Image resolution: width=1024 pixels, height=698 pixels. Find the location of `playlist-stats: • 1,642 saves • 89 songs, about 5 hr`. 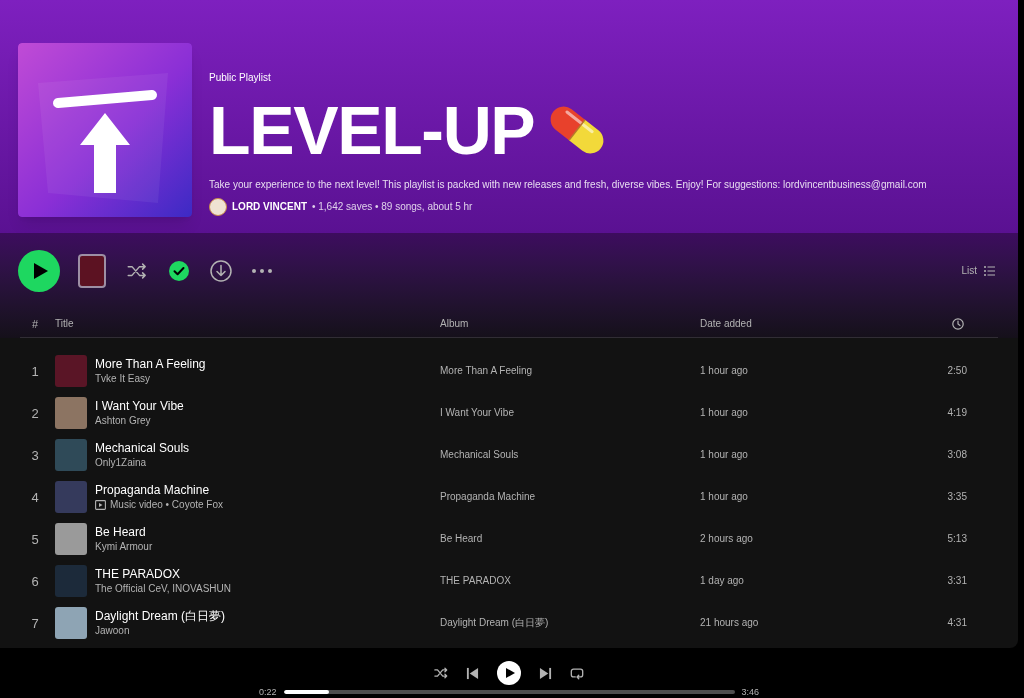

playlist-stats: • 1,642 saves • 89 songs, about 5 hr is located at coordinates (392, 207).